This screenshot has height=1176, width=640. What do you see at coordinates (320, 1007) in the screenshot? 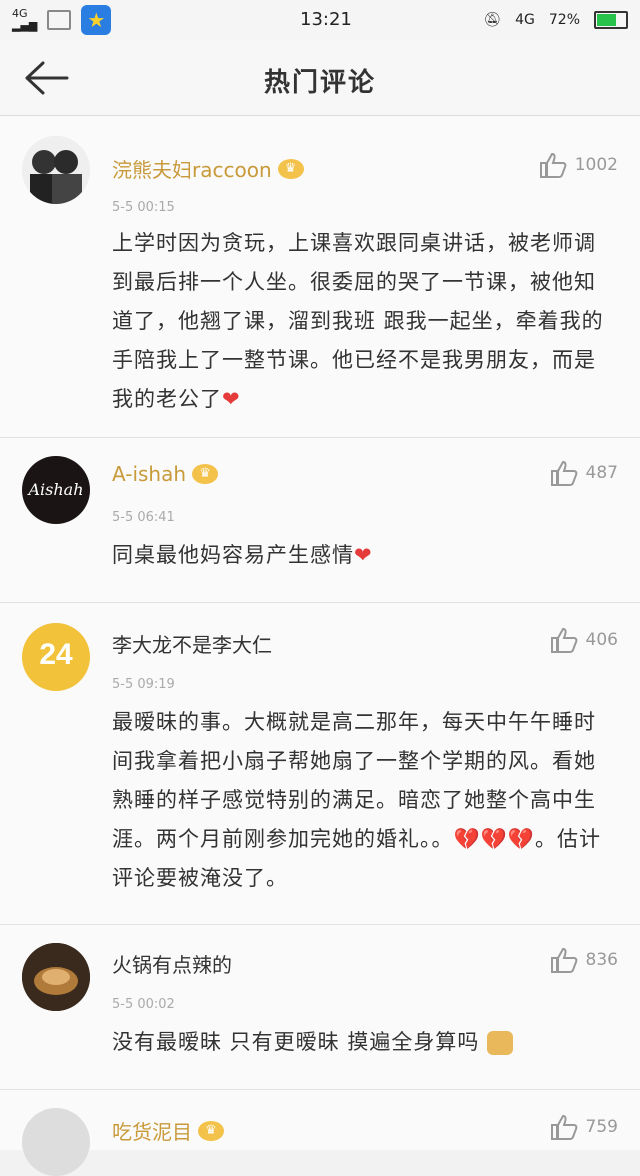
I see `comment-item: 火锅有点辣的 5-5 00:02 836 没有最暧昧 只有更暧昧 摸遍全身算吗` at bounding box center [320, 1007].